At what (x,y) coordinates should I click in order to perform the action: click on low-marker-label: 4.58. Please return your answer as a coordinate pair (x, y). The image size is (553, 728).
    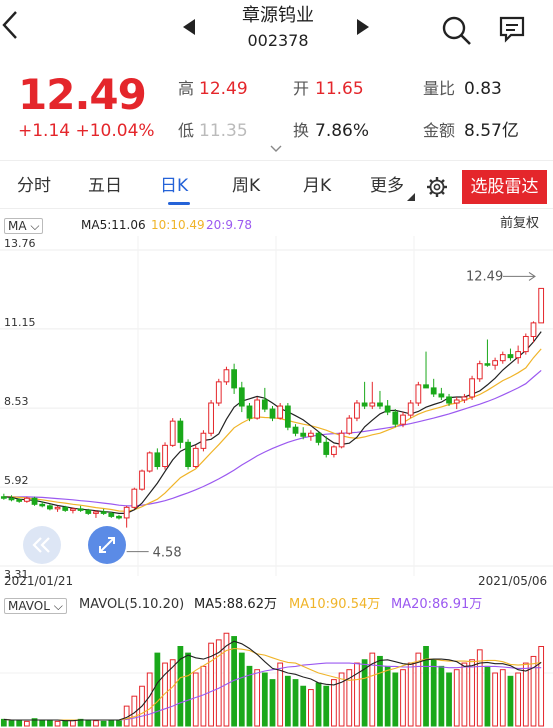
    Looking at the image, I should click on (167, 553).